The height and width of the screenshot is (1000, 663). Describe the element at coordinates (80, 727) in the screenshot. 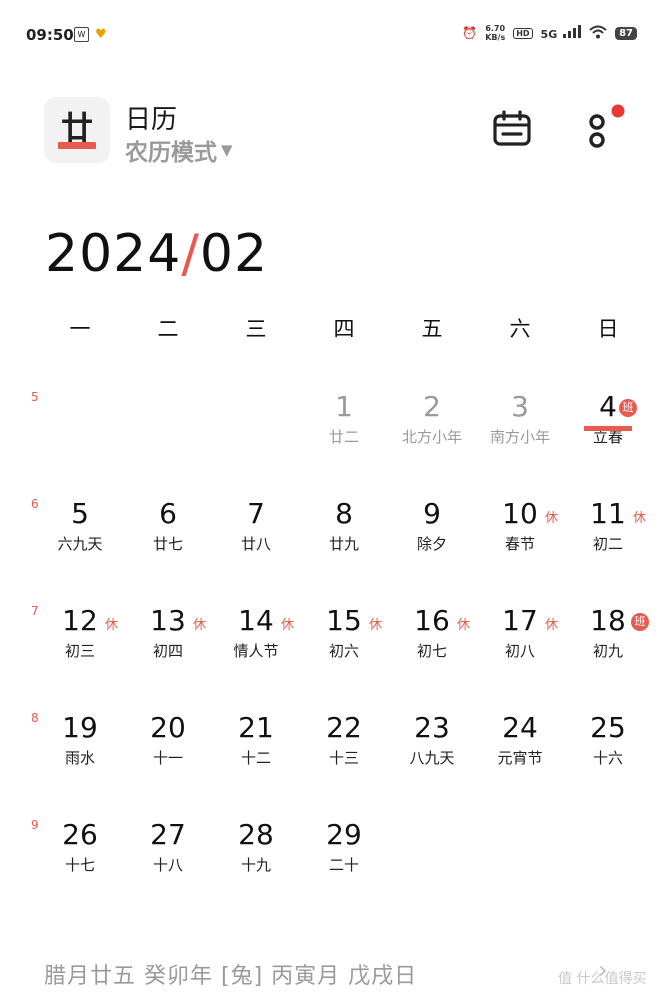

I see `day-number-text: 19` at that location.